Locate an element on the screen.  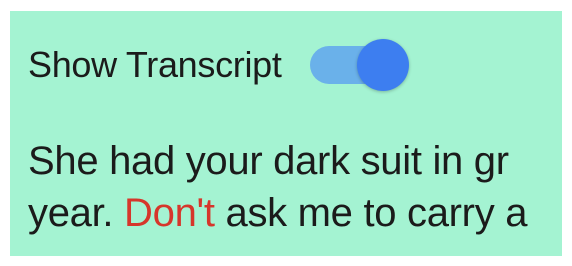
highlighted-word: Don't is located at coordinates (169, 213).